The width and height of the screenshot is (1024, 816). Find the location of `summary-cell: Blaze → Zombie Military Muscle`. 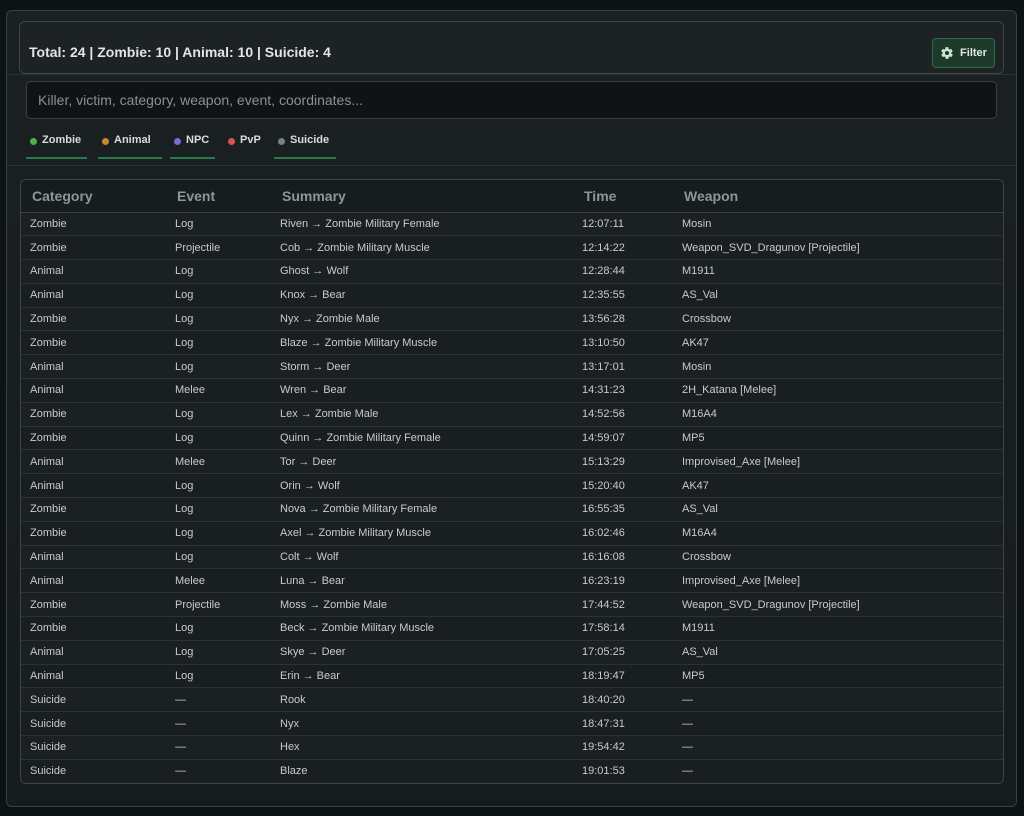

summary-cell: Blaze → Zombie Military Muscle is located at coordinates (422, 343).